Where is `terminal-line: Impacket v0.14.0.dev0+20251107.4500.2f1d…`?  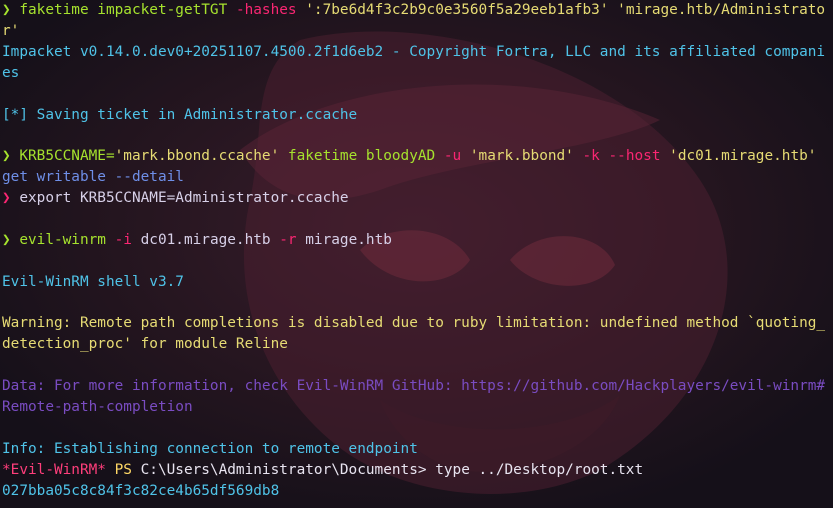 terminal-line: Impacket v0.14.0.dev0+20251107.4500.2f1d… is located at coordinates (416, 63).